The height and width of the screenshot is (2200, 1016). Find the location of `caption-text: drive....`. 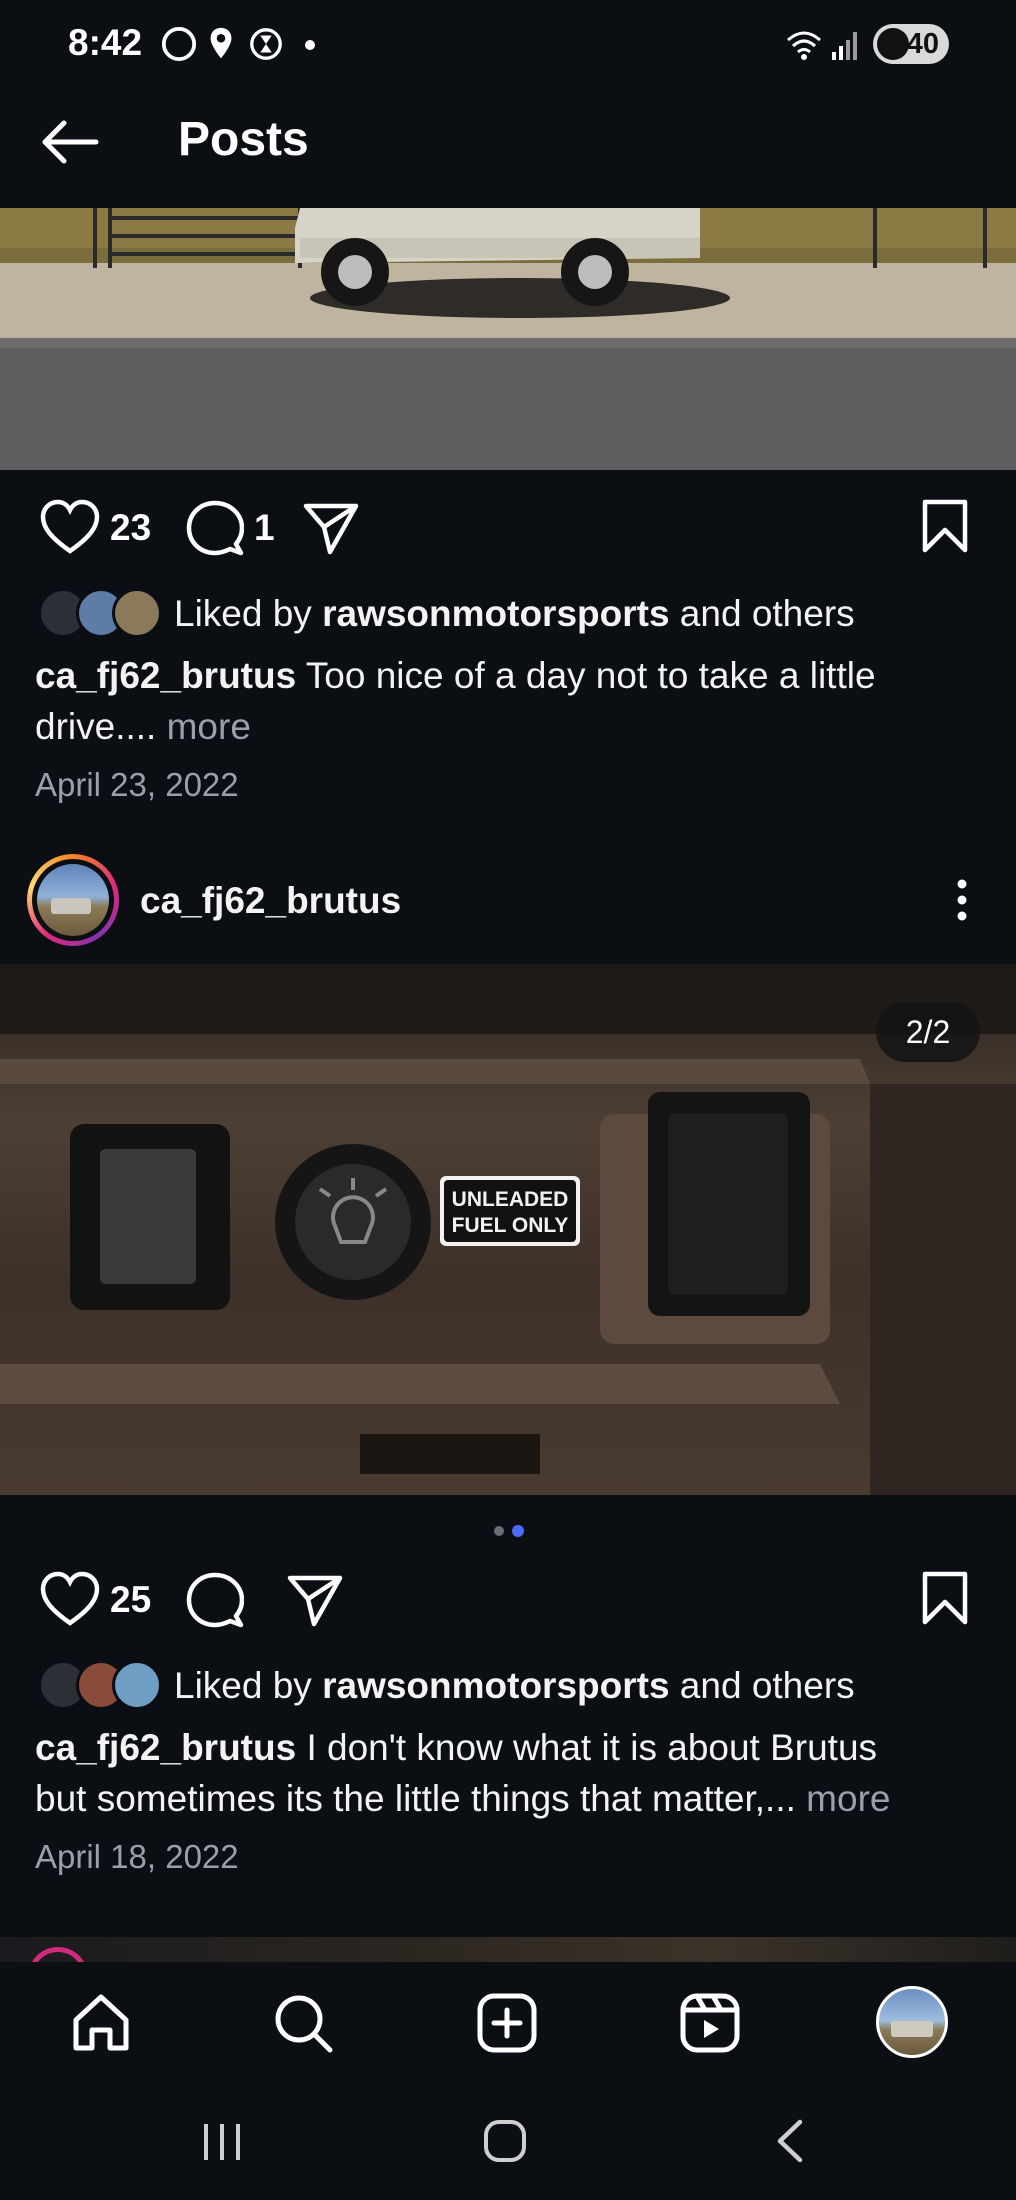

caption-text: drive.... is located at coordinates (96, 726).